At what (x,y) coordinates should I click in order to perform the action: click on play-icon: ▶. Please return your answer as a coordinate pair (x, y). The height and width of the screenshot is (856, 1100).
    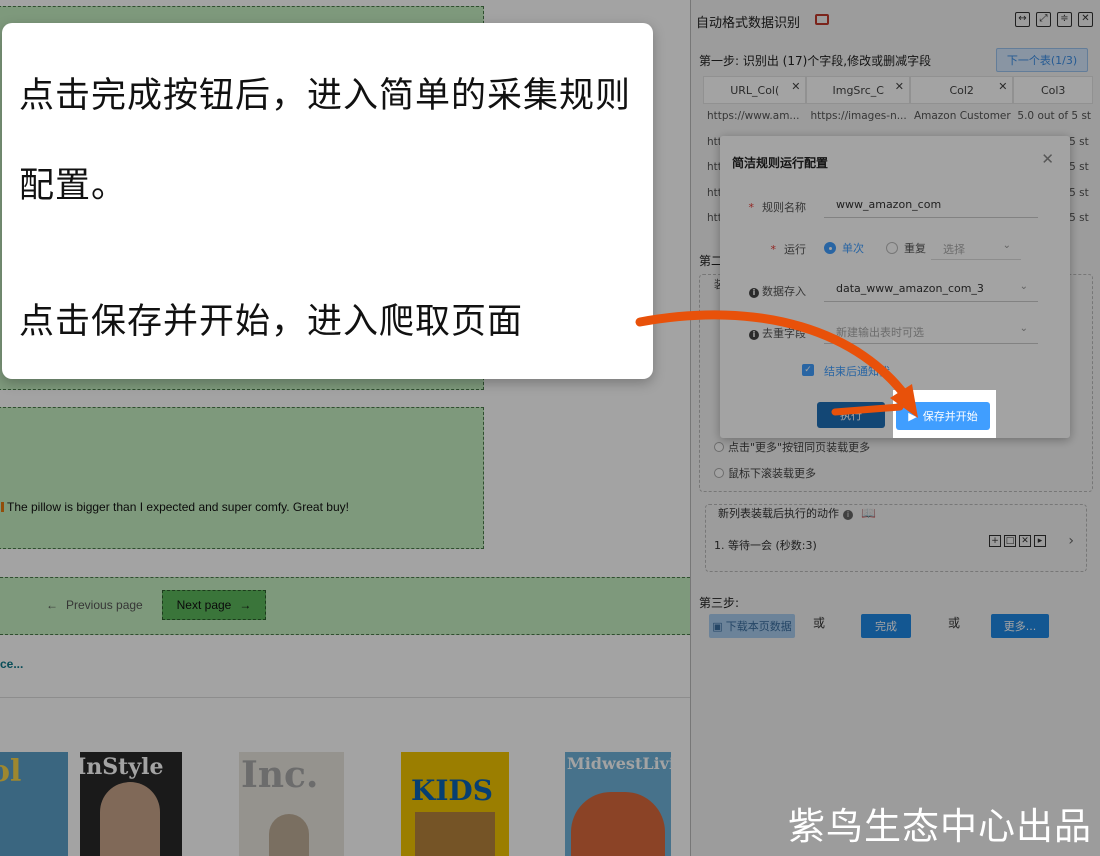
    Looking at the image, I should click on (912, 416).